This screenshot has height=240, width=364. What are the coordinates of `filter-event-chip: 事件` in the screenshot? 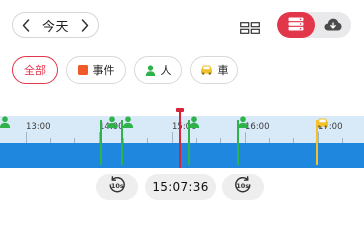 It's located at (96, 70).